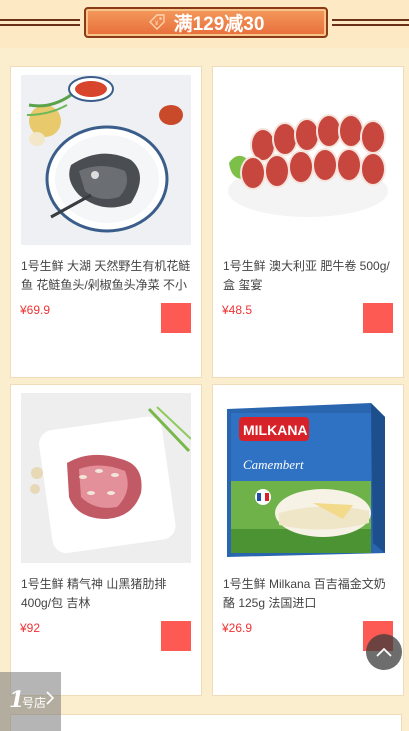 This screenshot has height=731, width=409. What do you see at coordinates (50, 698) in the screenshot?
I see `chevron-right-icon` at bounding box center [50, 698].